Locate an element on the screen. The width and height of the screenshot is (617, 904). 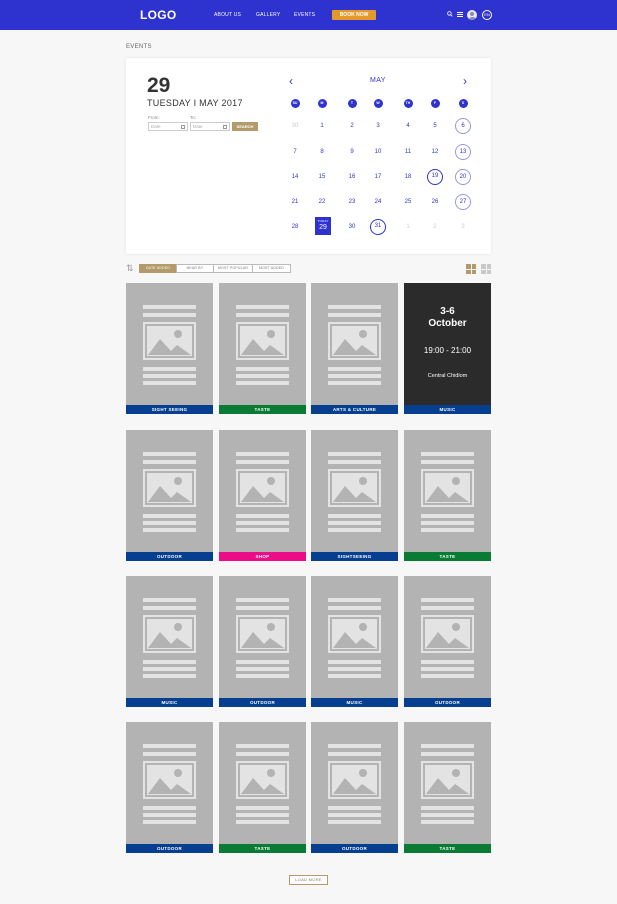
sort-option: MOST POPULAR is located at coordinates (233, 268).